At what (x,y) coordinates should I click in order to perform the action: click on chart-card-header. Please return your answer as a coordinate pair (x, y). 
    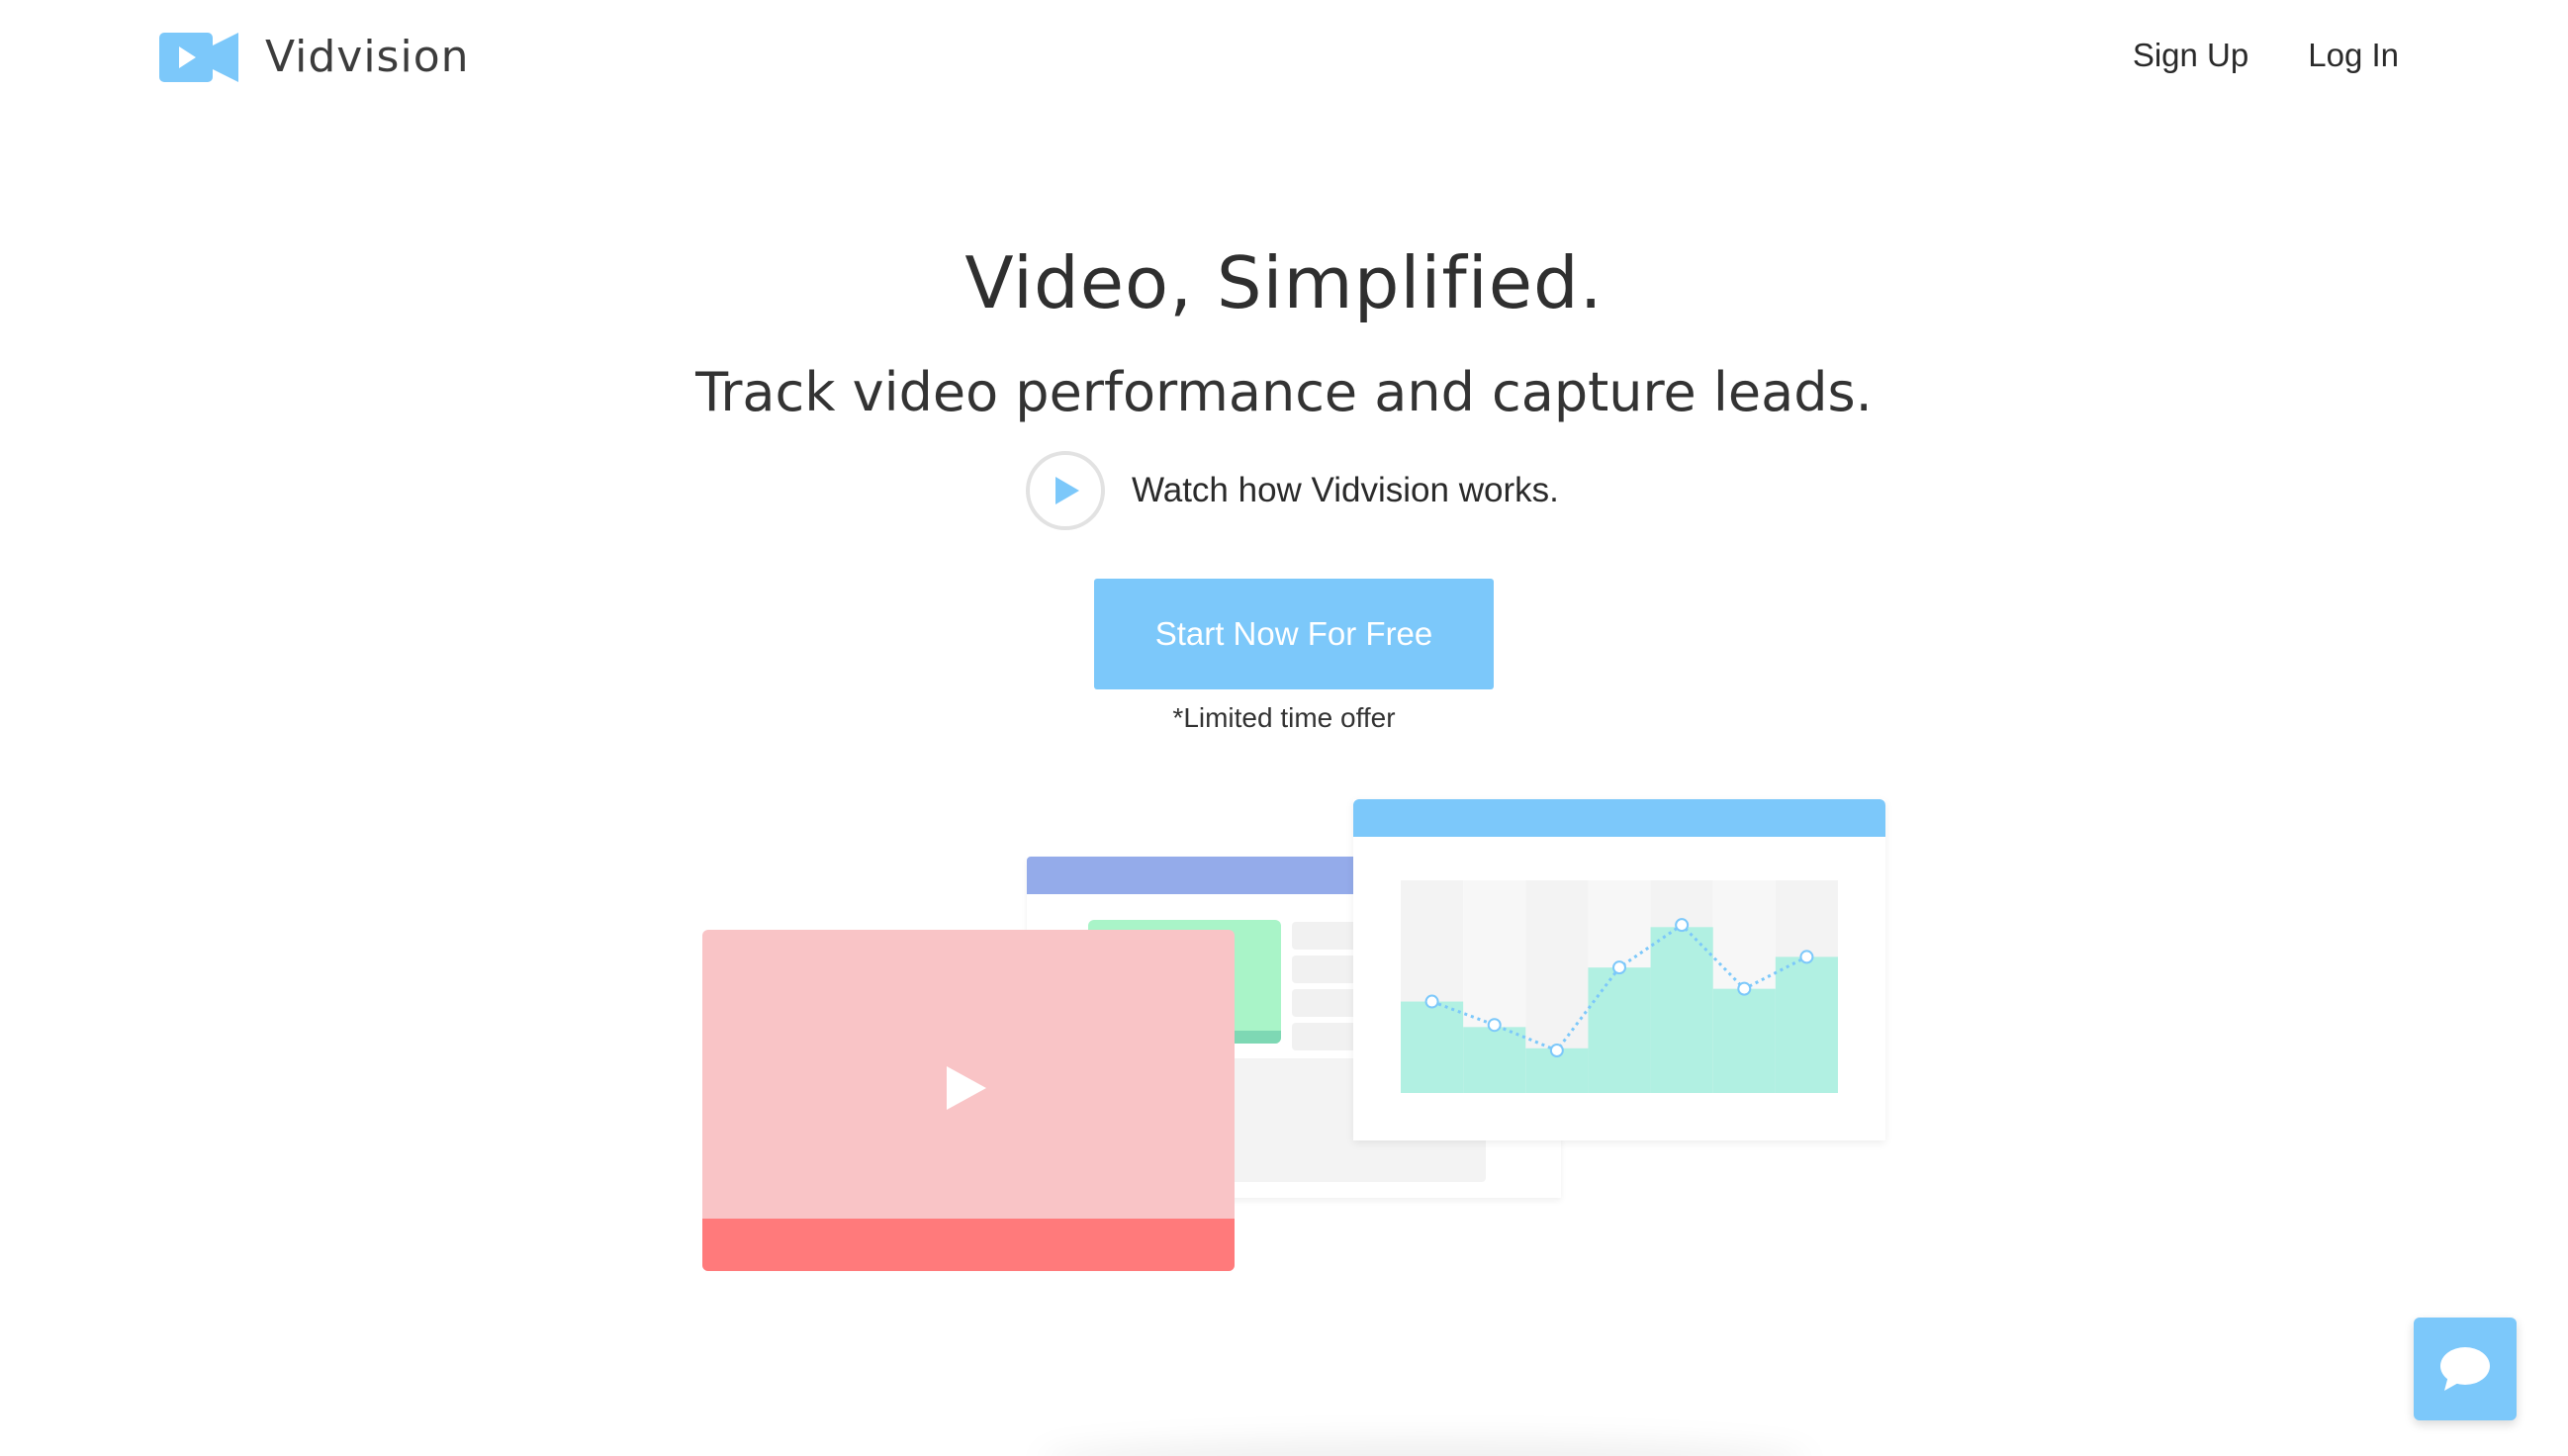
    Looking at the image, I should click on (1619, 818).